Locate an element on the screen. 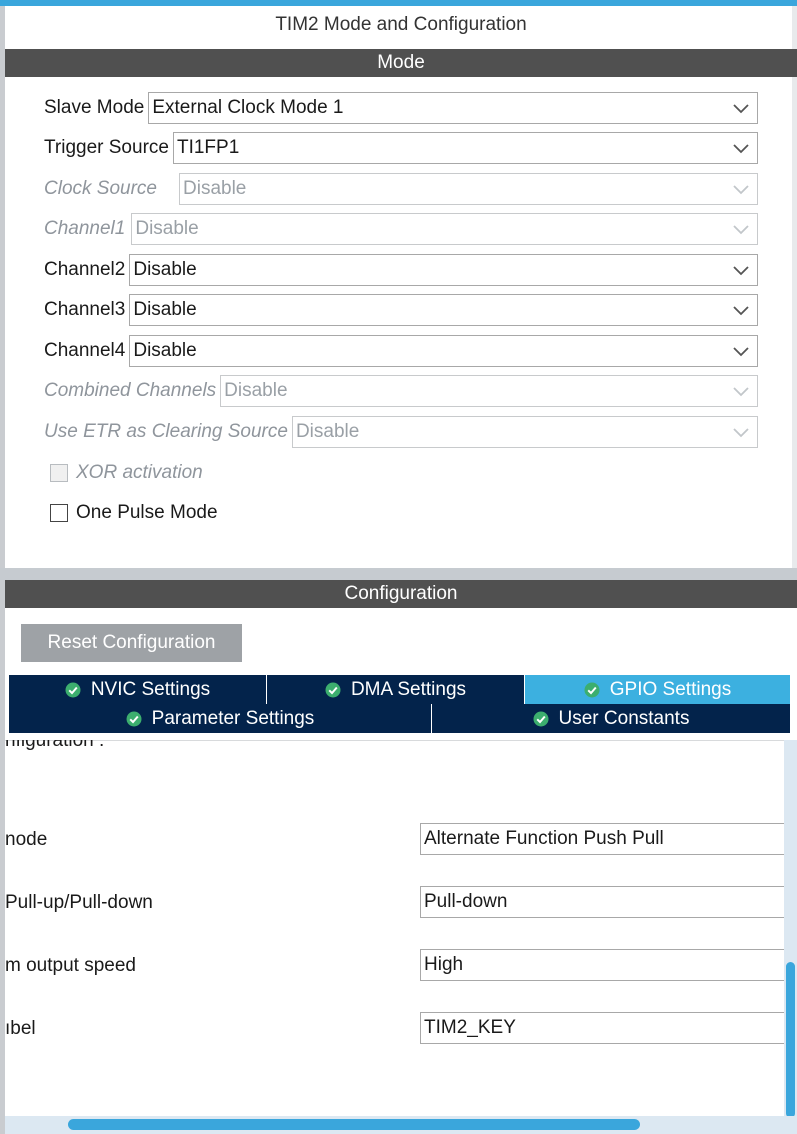 This screenshot has height=1134, width=797. trigger-source-select: TI1FP1 is located at coordinates (465, 148).